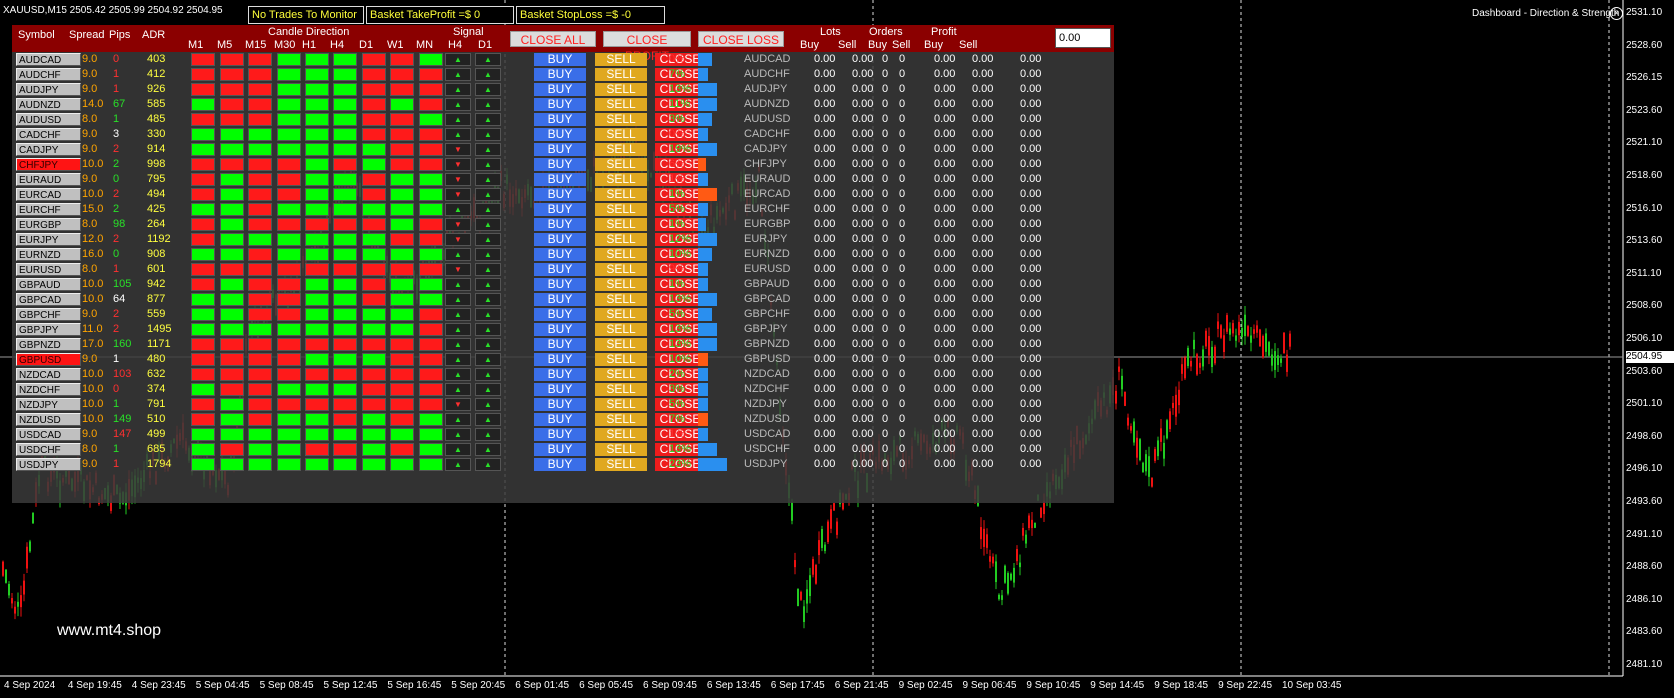  I want to click on symbol-label: CADCHF, so click(48, 134).